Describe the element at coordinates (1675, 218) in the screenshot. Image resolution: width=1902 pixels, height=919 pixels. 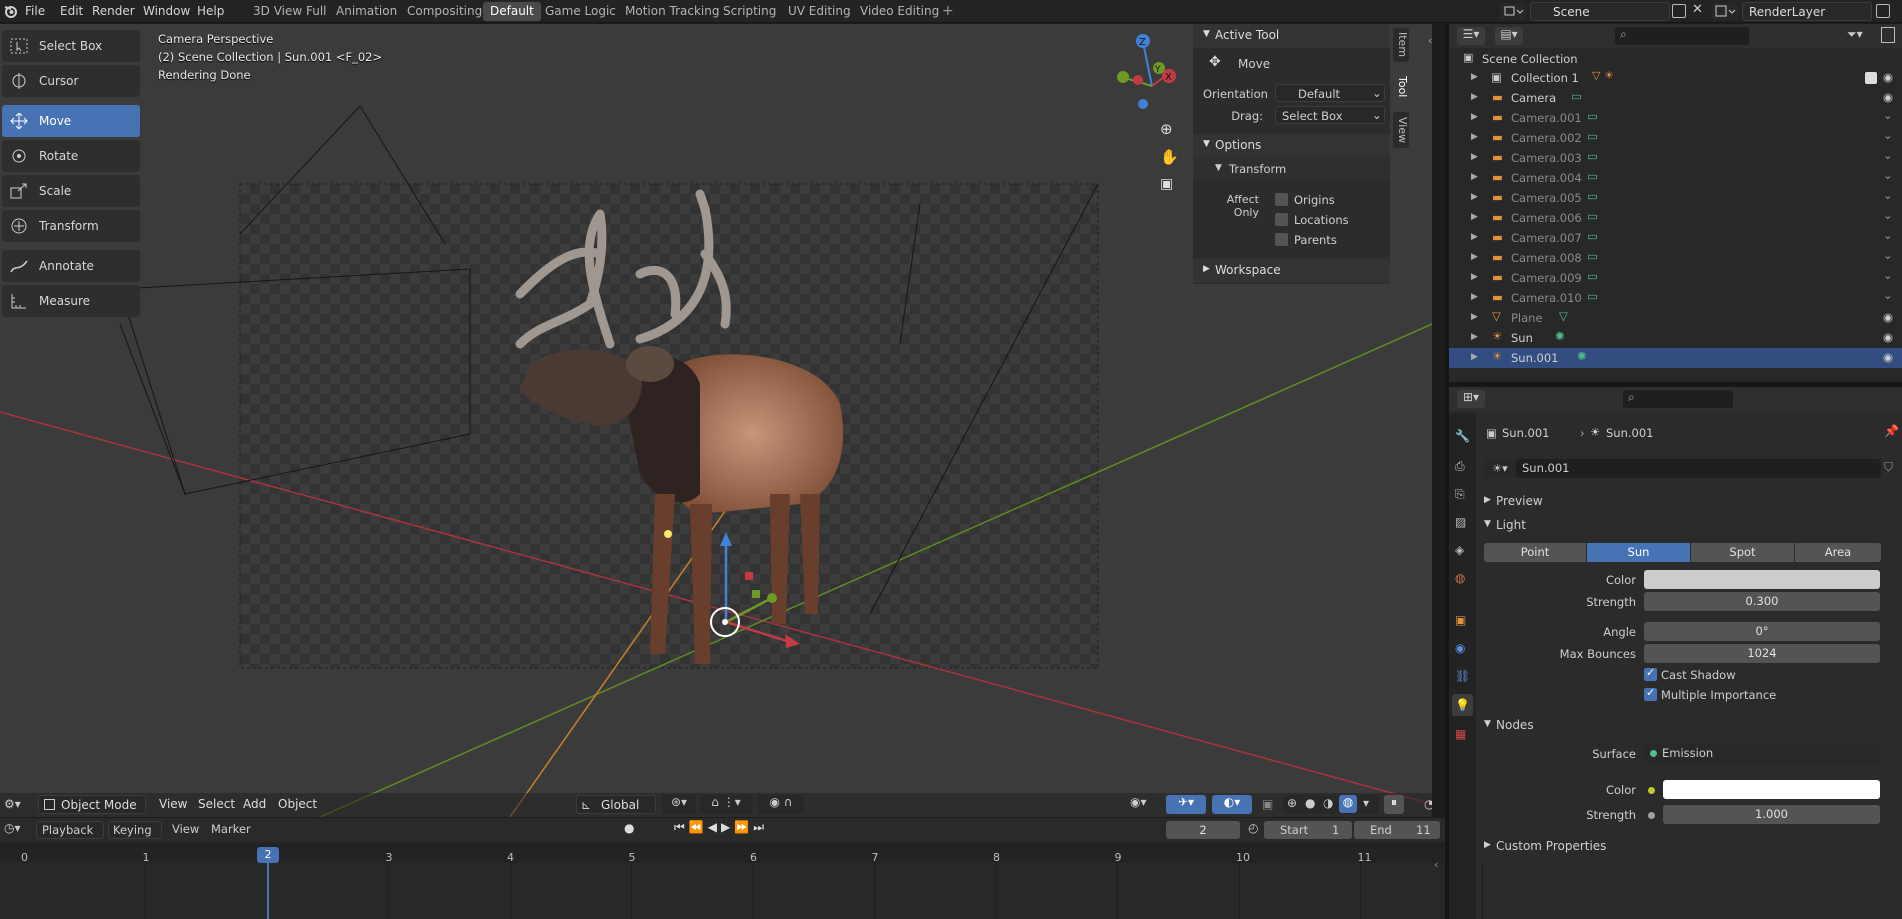
I see `outliner-row: ▶ ▬ Camera.006 ▭ ⌄` at that location.